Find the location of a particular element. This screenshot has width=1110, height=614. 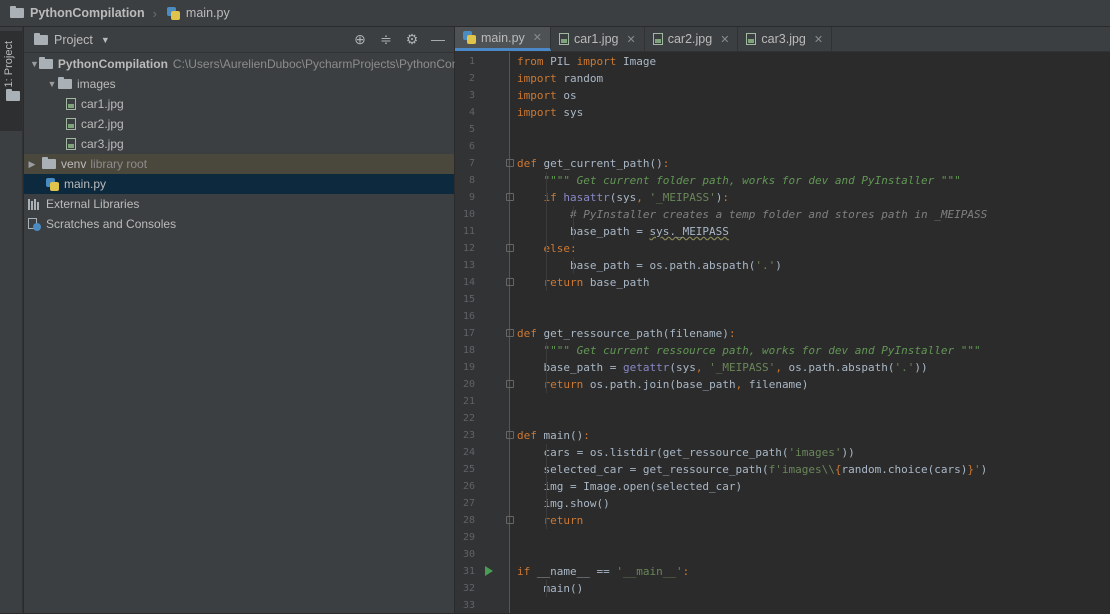

tree-item-images: ▼ images is located at coordinates (239, 84).